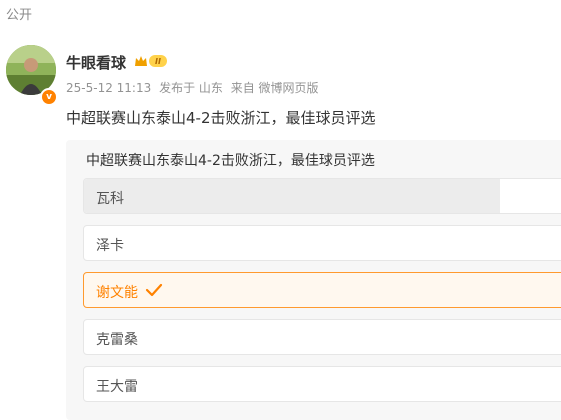  What do you see at coordinates (110, 199) in the screenshot?
I see `poll-option-label: 瓦科` at bounding box center [110, 199].